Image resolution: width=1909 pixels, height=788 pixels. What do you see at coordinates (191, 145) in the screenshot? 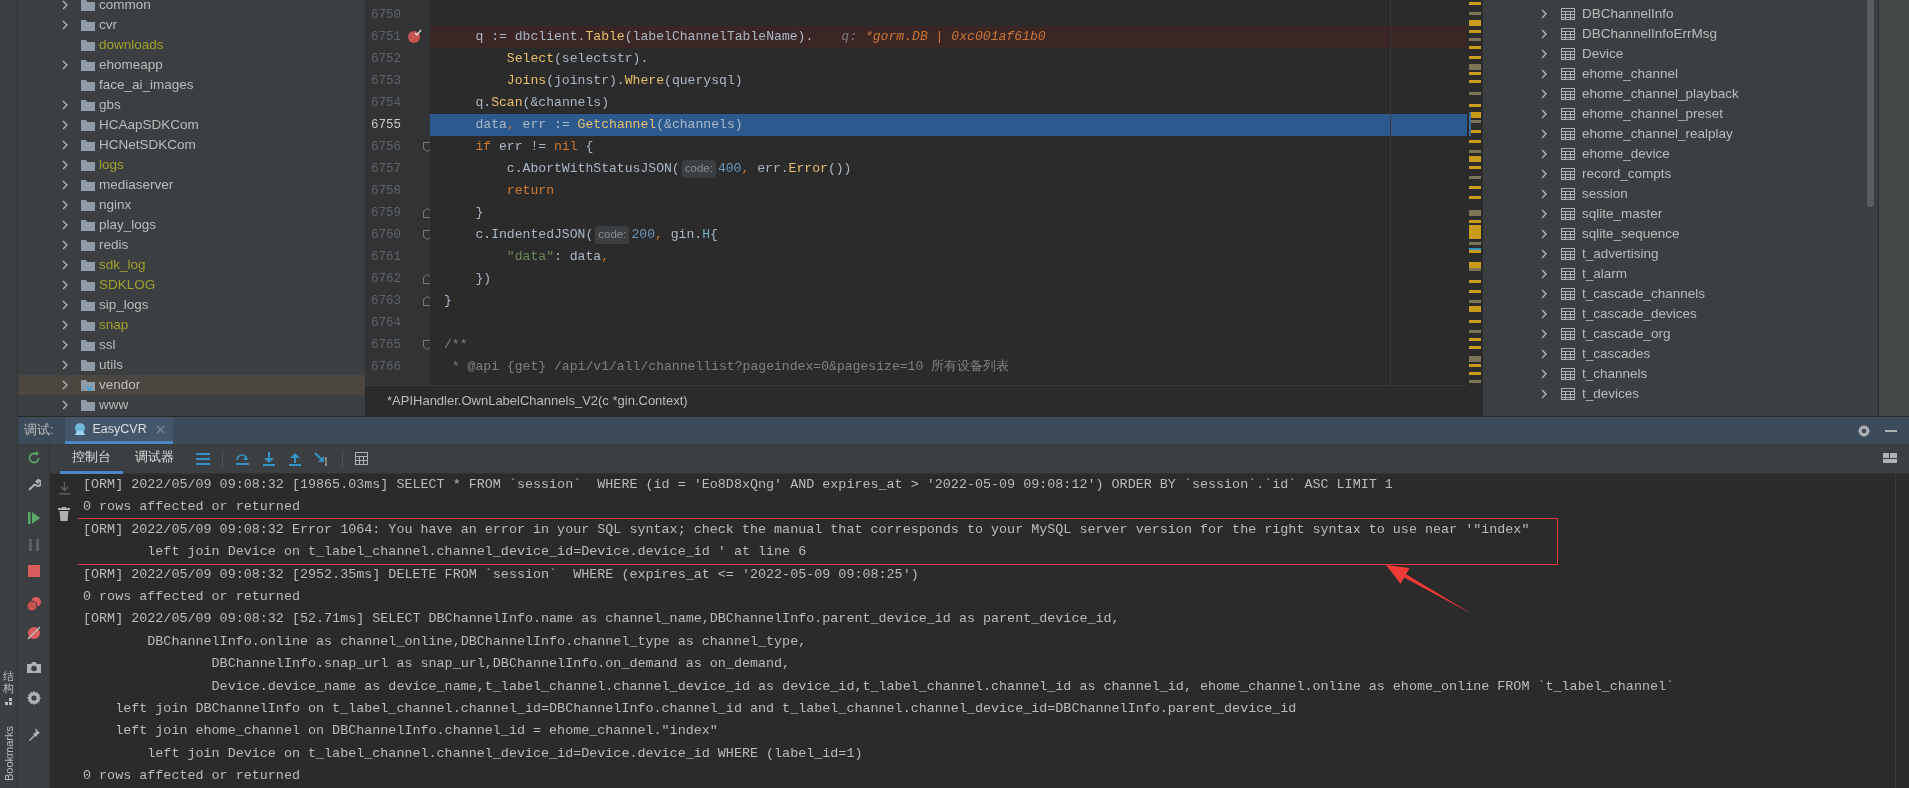
I see `tree-item: HCNetSDKCom` at bounding box center [191, 145].